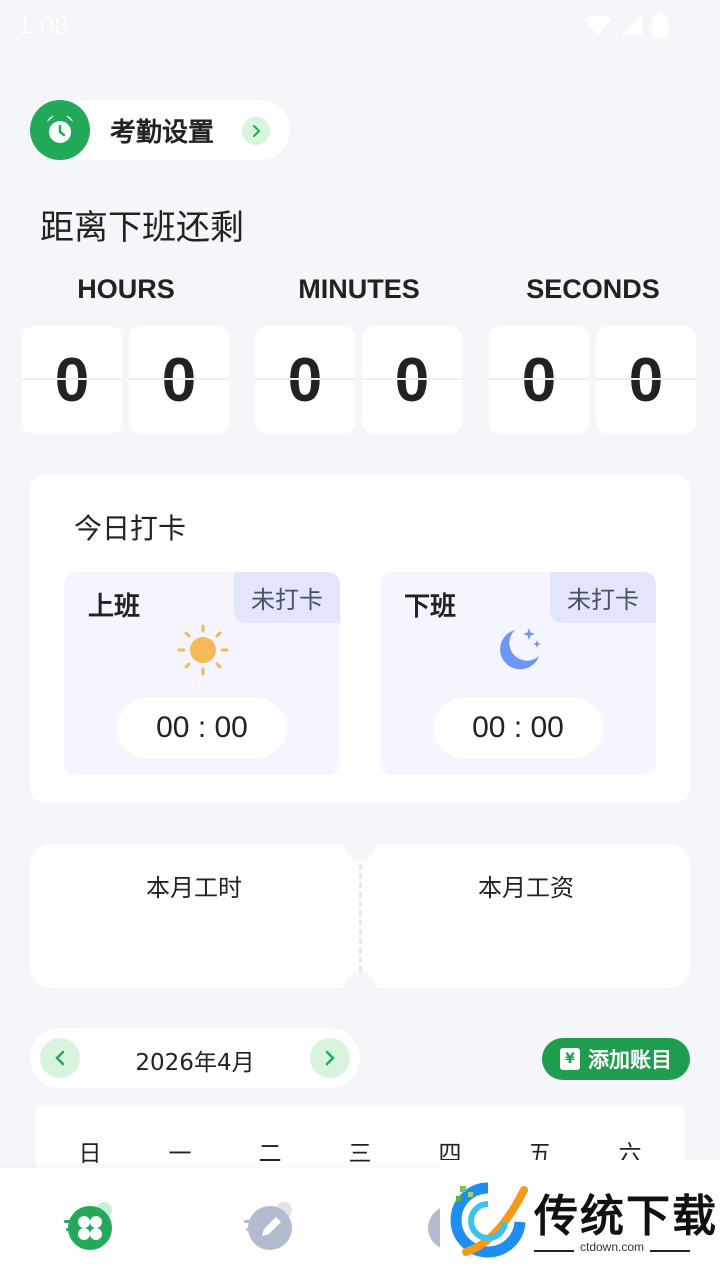 The image size is (720, 1280). I want to click on watermark-title: 传统下载, so click(626, 1216).